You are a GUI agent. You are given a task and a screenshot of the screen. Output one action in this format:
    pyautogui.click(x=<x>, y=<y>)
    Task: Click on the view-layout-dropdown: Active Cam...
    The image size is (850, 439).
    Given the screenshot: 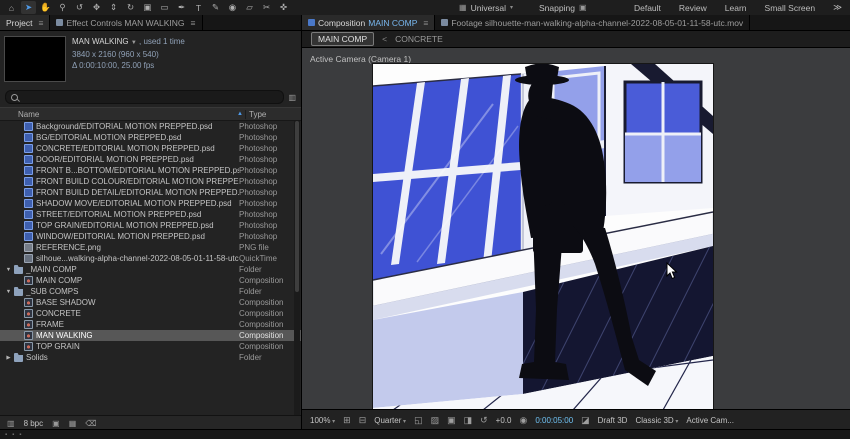 What is the action you would take?
    pyautogui.click(x=710, y=420)
    